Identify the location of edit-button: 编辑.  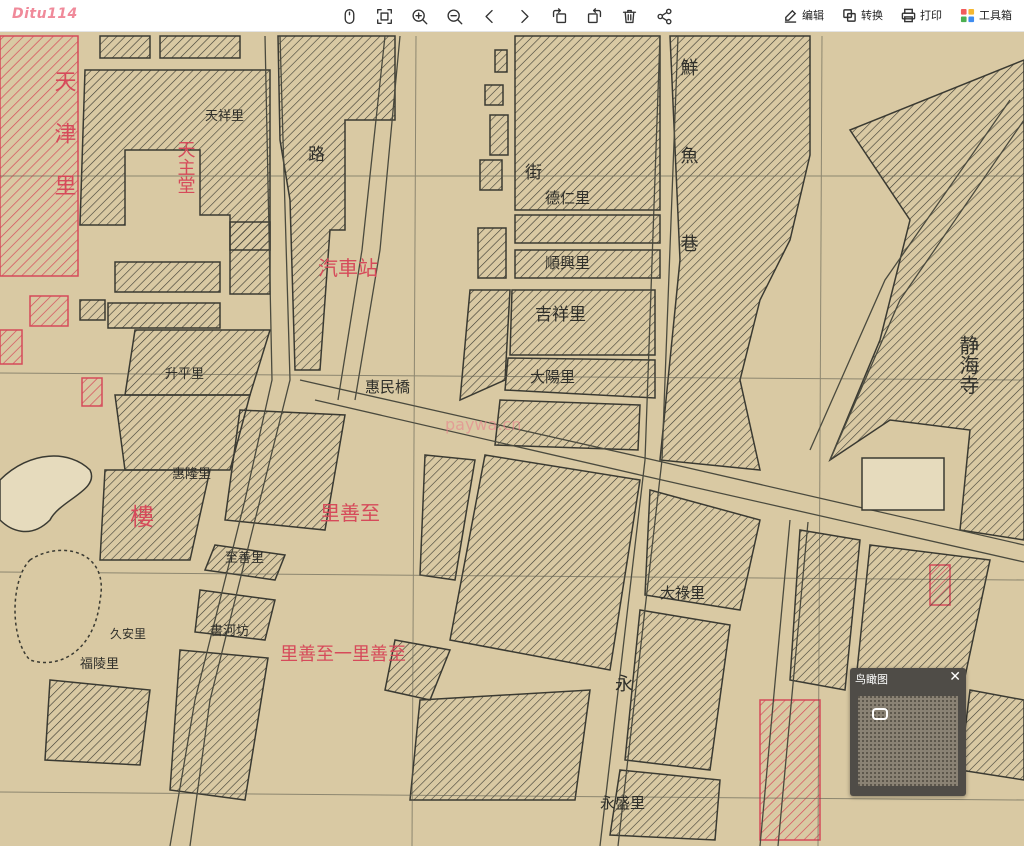
(803, 15).